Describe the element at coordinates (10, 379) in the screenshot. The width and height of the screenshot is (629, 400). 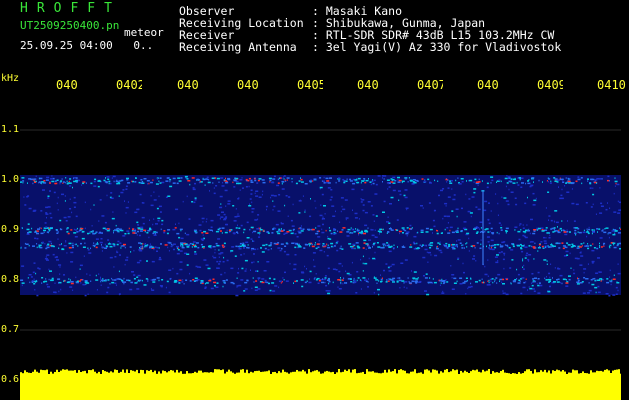
I see `freq-tick: 0.6` at that location.